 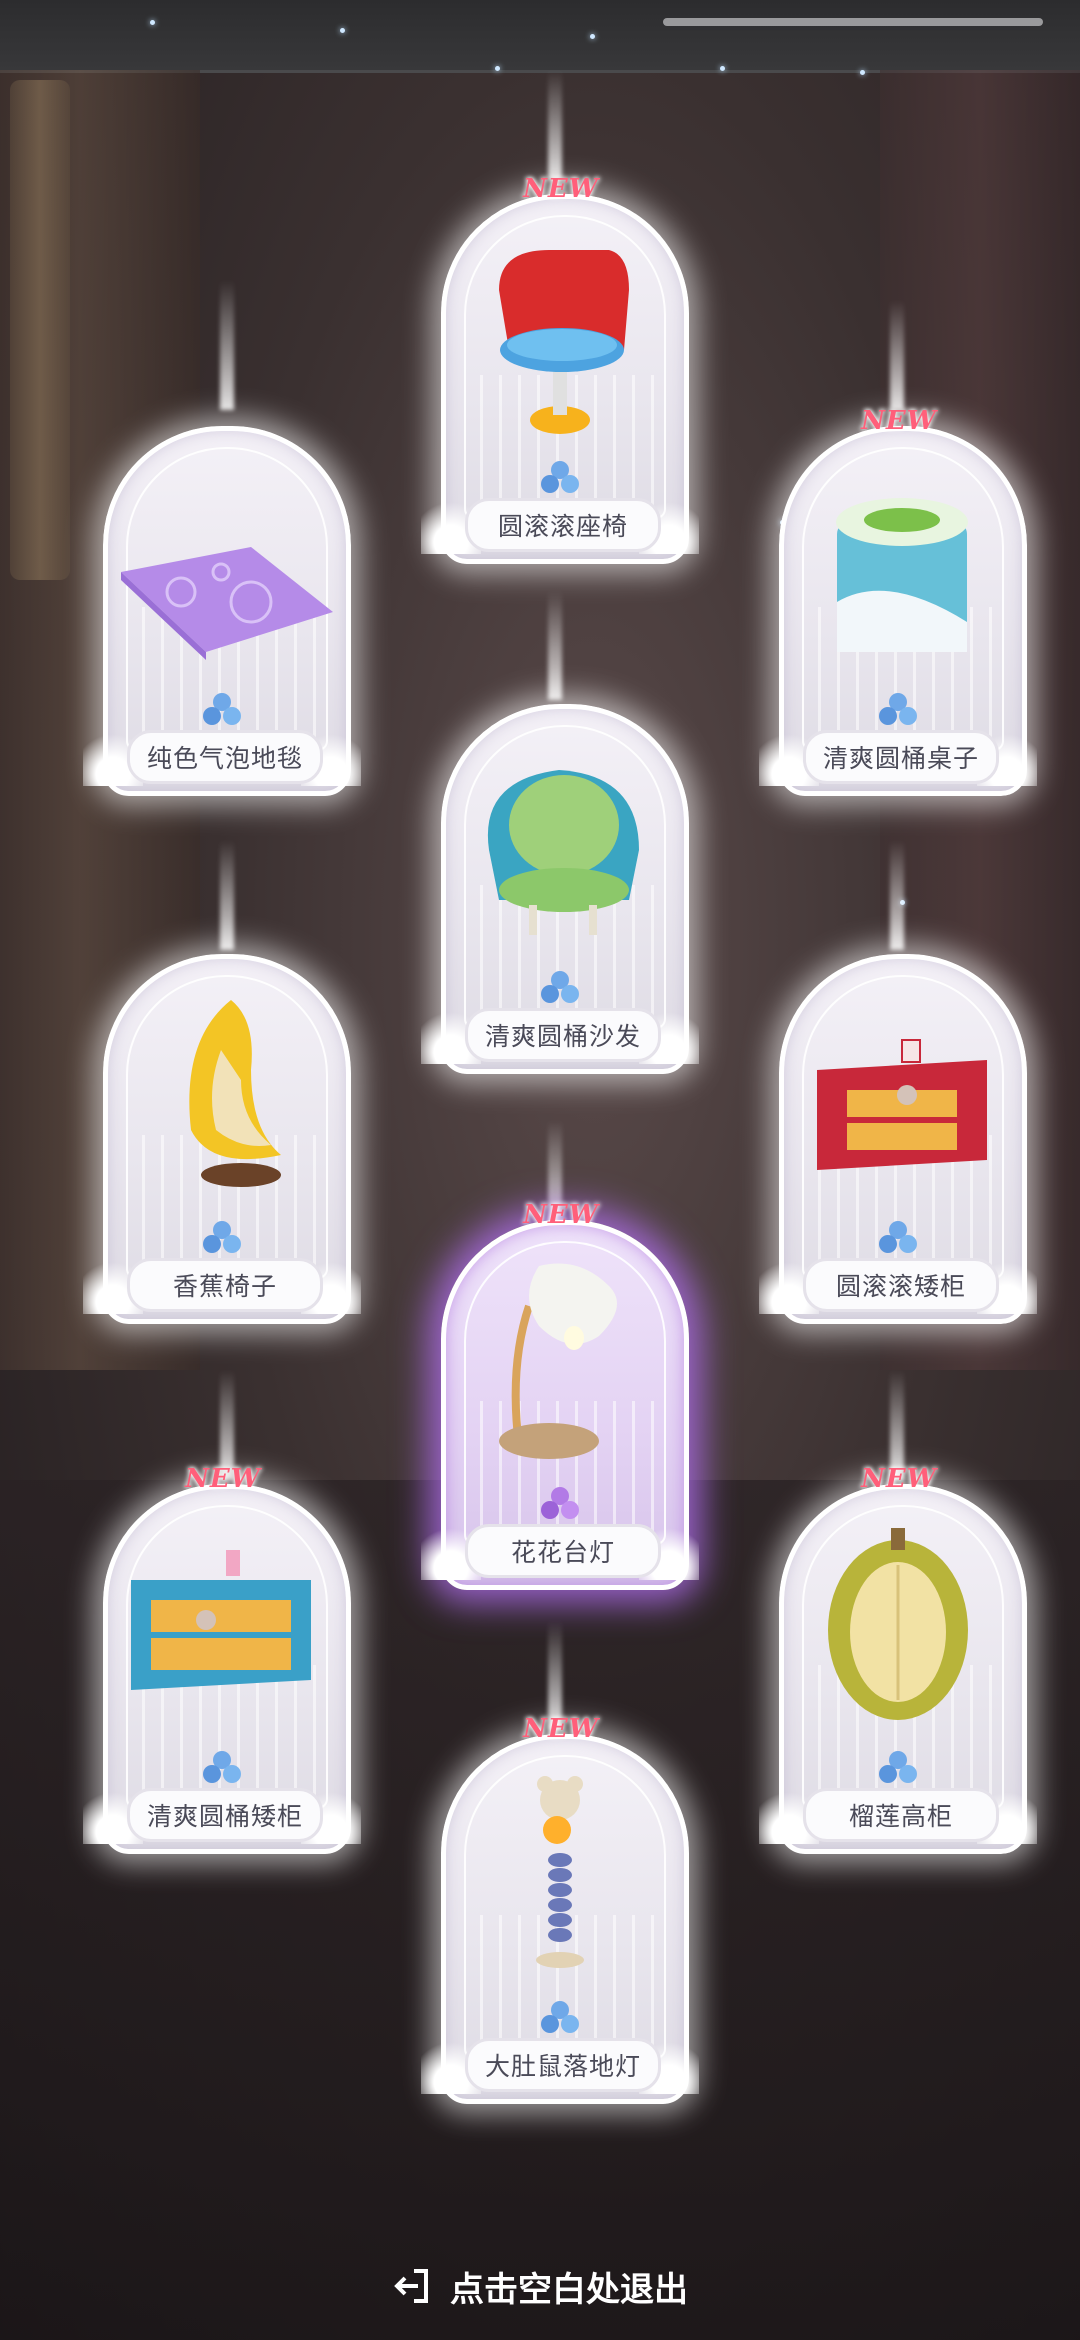 I want to click on item-name: 圆滚滚座椅, so click(x=563, y=525).